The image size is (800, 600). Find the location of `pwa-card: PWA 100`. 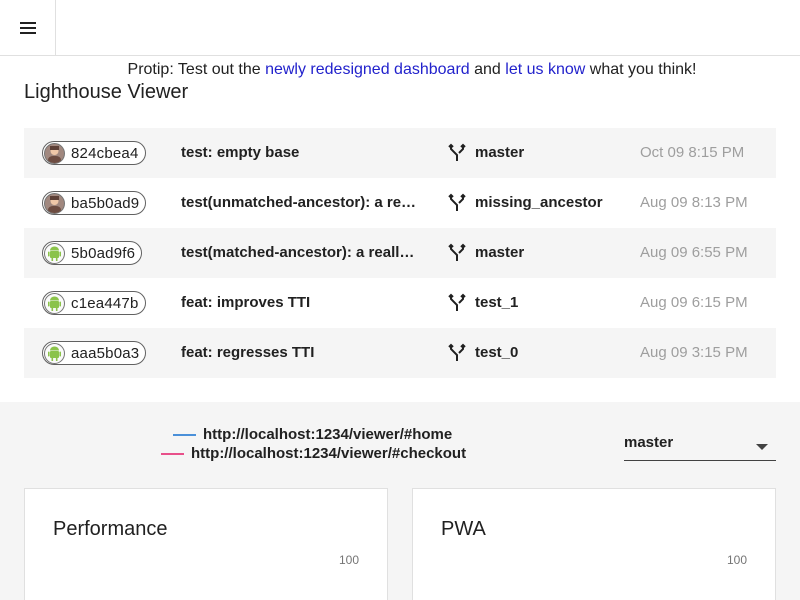

pwa-card: PWA 100 is located at coordinates (594, 544).